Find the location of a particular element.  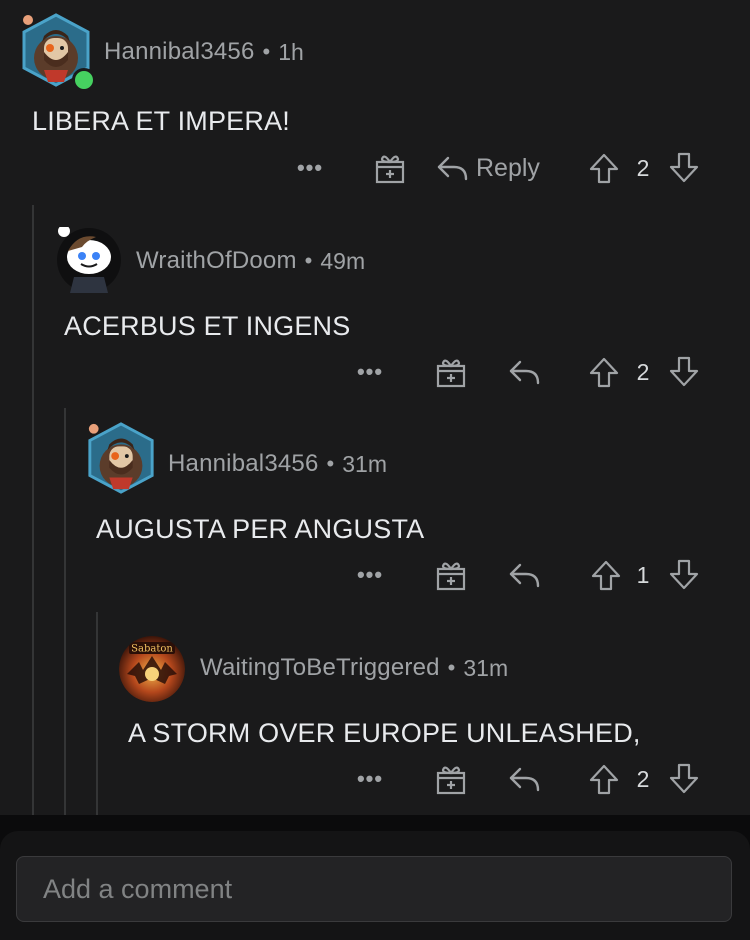

comment-body: LIBERA ET IMPERA! is located at coordinates (161, 121).